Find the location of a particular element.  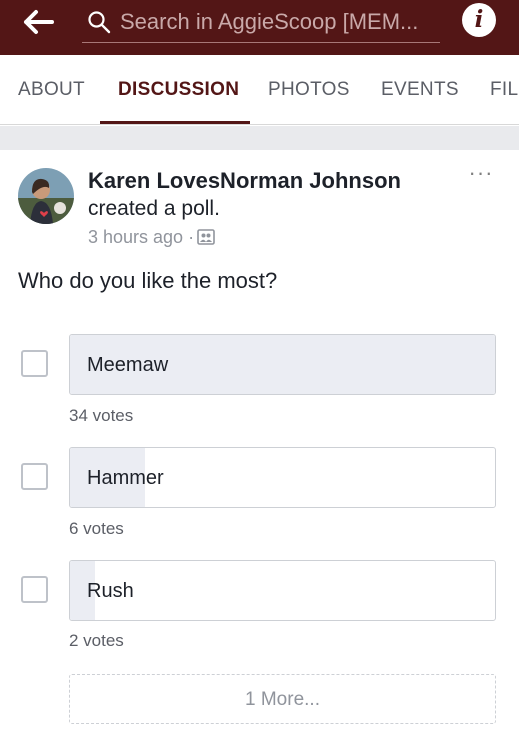

avatar is located at coordinates (46, 196).